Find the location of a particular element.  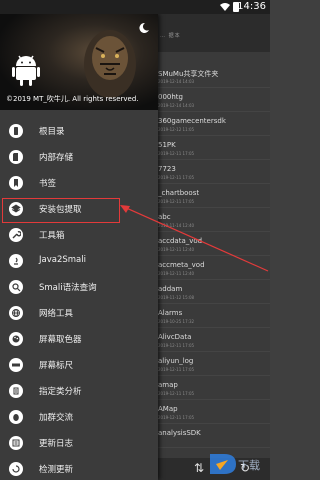

drawer-item-label: 工具箱 is located at coordinates (52, 236).